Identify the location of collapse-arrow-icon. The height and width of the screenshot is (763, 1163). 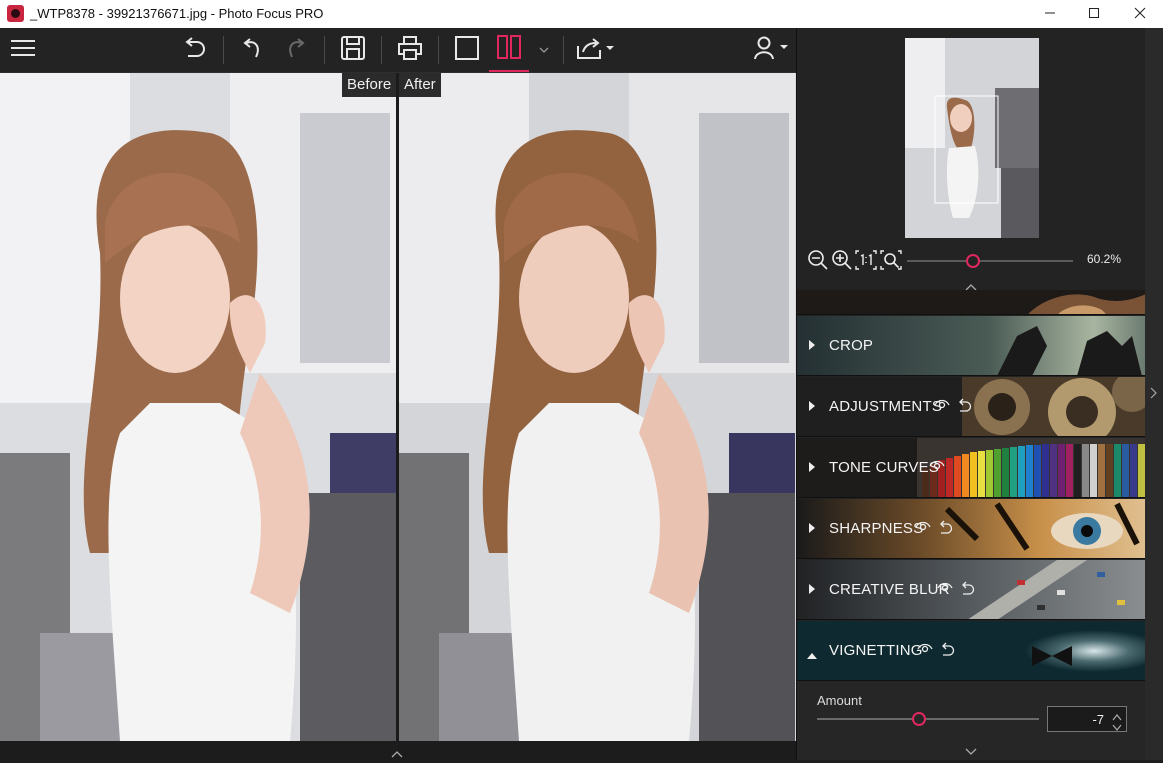
(812, 656).